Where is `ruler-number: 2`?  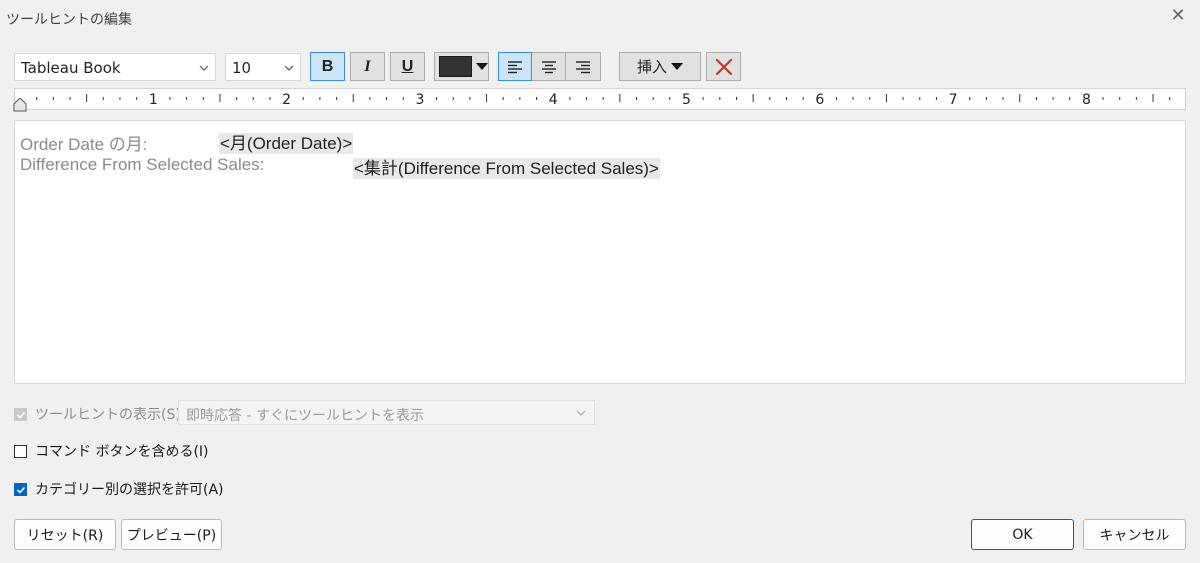
ruler-number: 2 is located at coordinates (286, 100).